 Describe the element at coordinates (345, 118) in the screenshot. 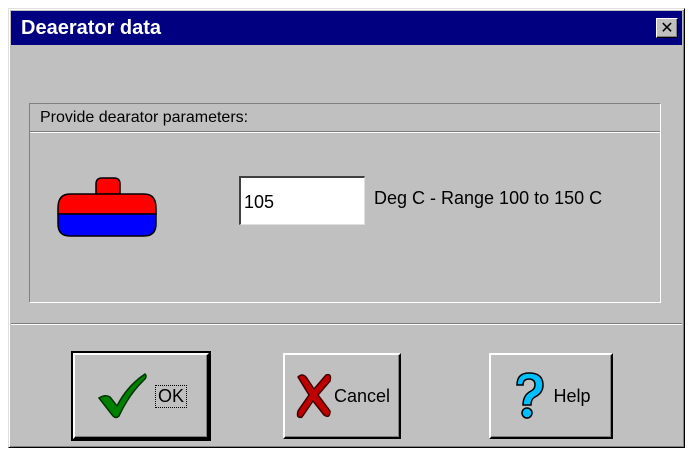

I see `group-header: Provide dearator parameters:` at that location.